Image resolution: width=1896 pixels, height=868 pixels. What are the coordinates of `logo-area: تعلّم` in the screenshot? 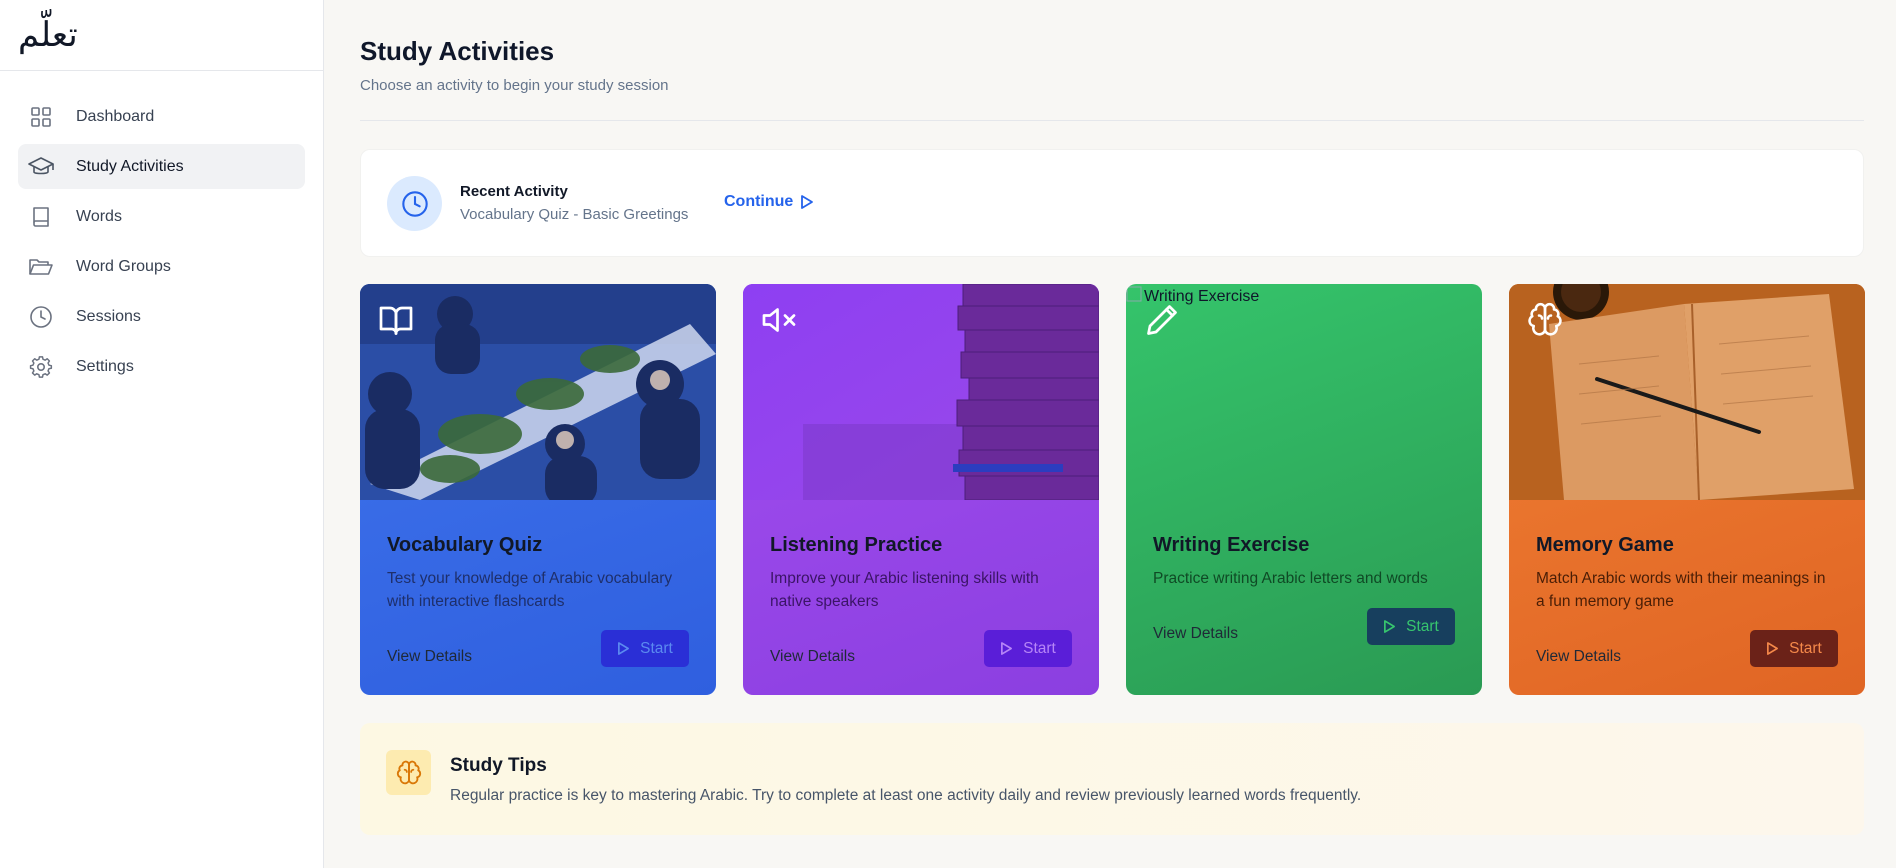 It's located at (161, 35).